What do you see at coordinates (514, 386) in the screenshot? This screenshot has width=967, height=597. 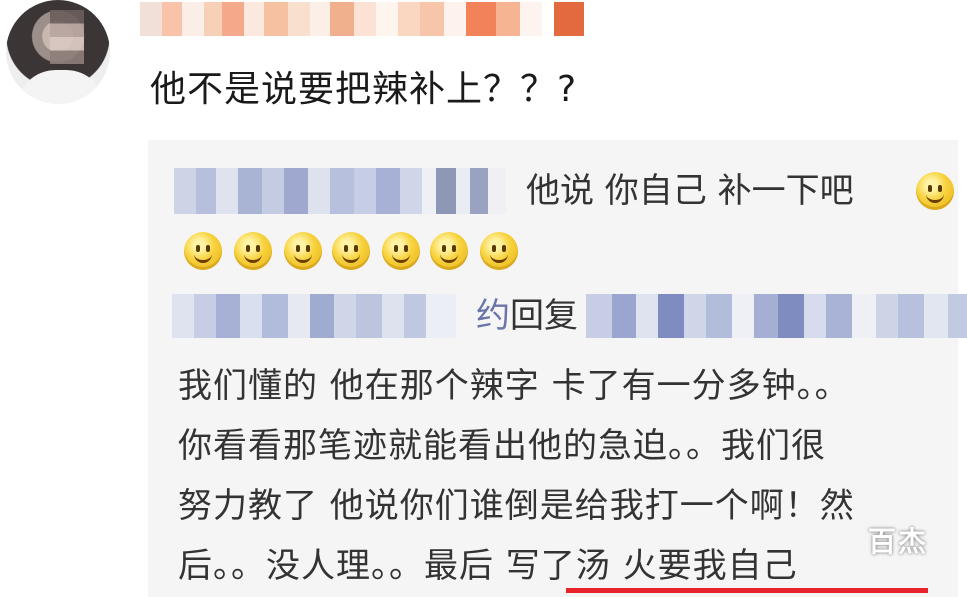 I see `reply-body-line: 我们懂的 他在那个辣字 卡了有一分多钟。。` at bounding box center [514, 386].